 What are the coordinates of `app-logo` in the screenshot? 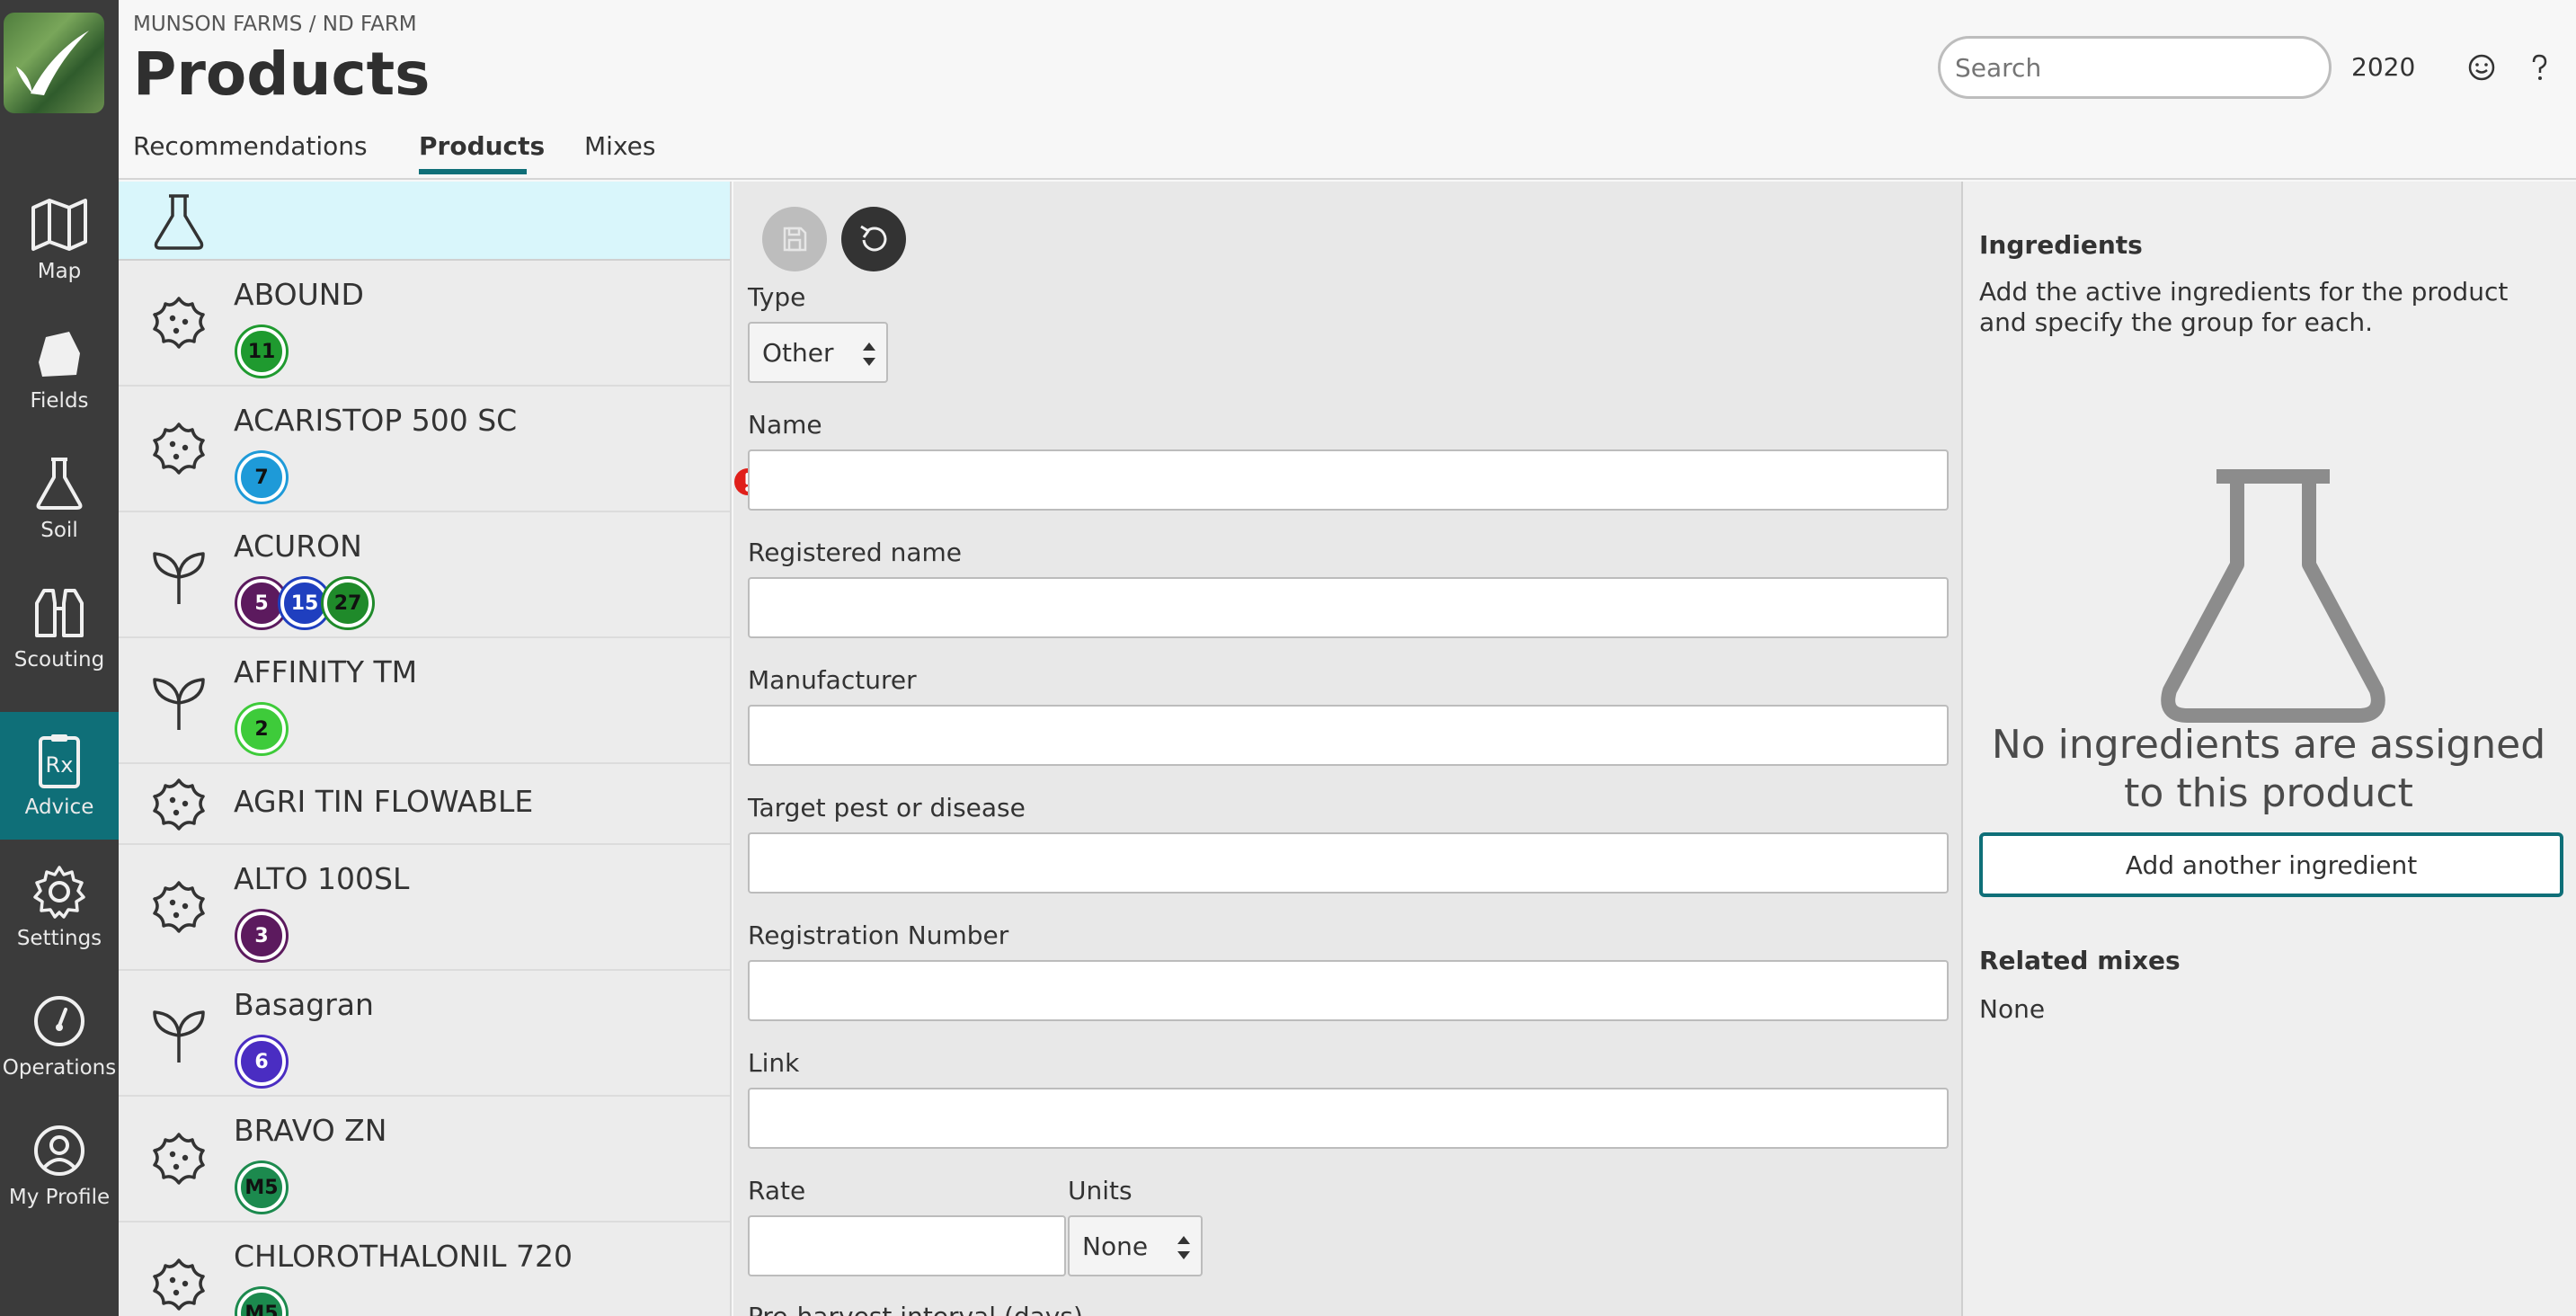 It's located at (54, 63).